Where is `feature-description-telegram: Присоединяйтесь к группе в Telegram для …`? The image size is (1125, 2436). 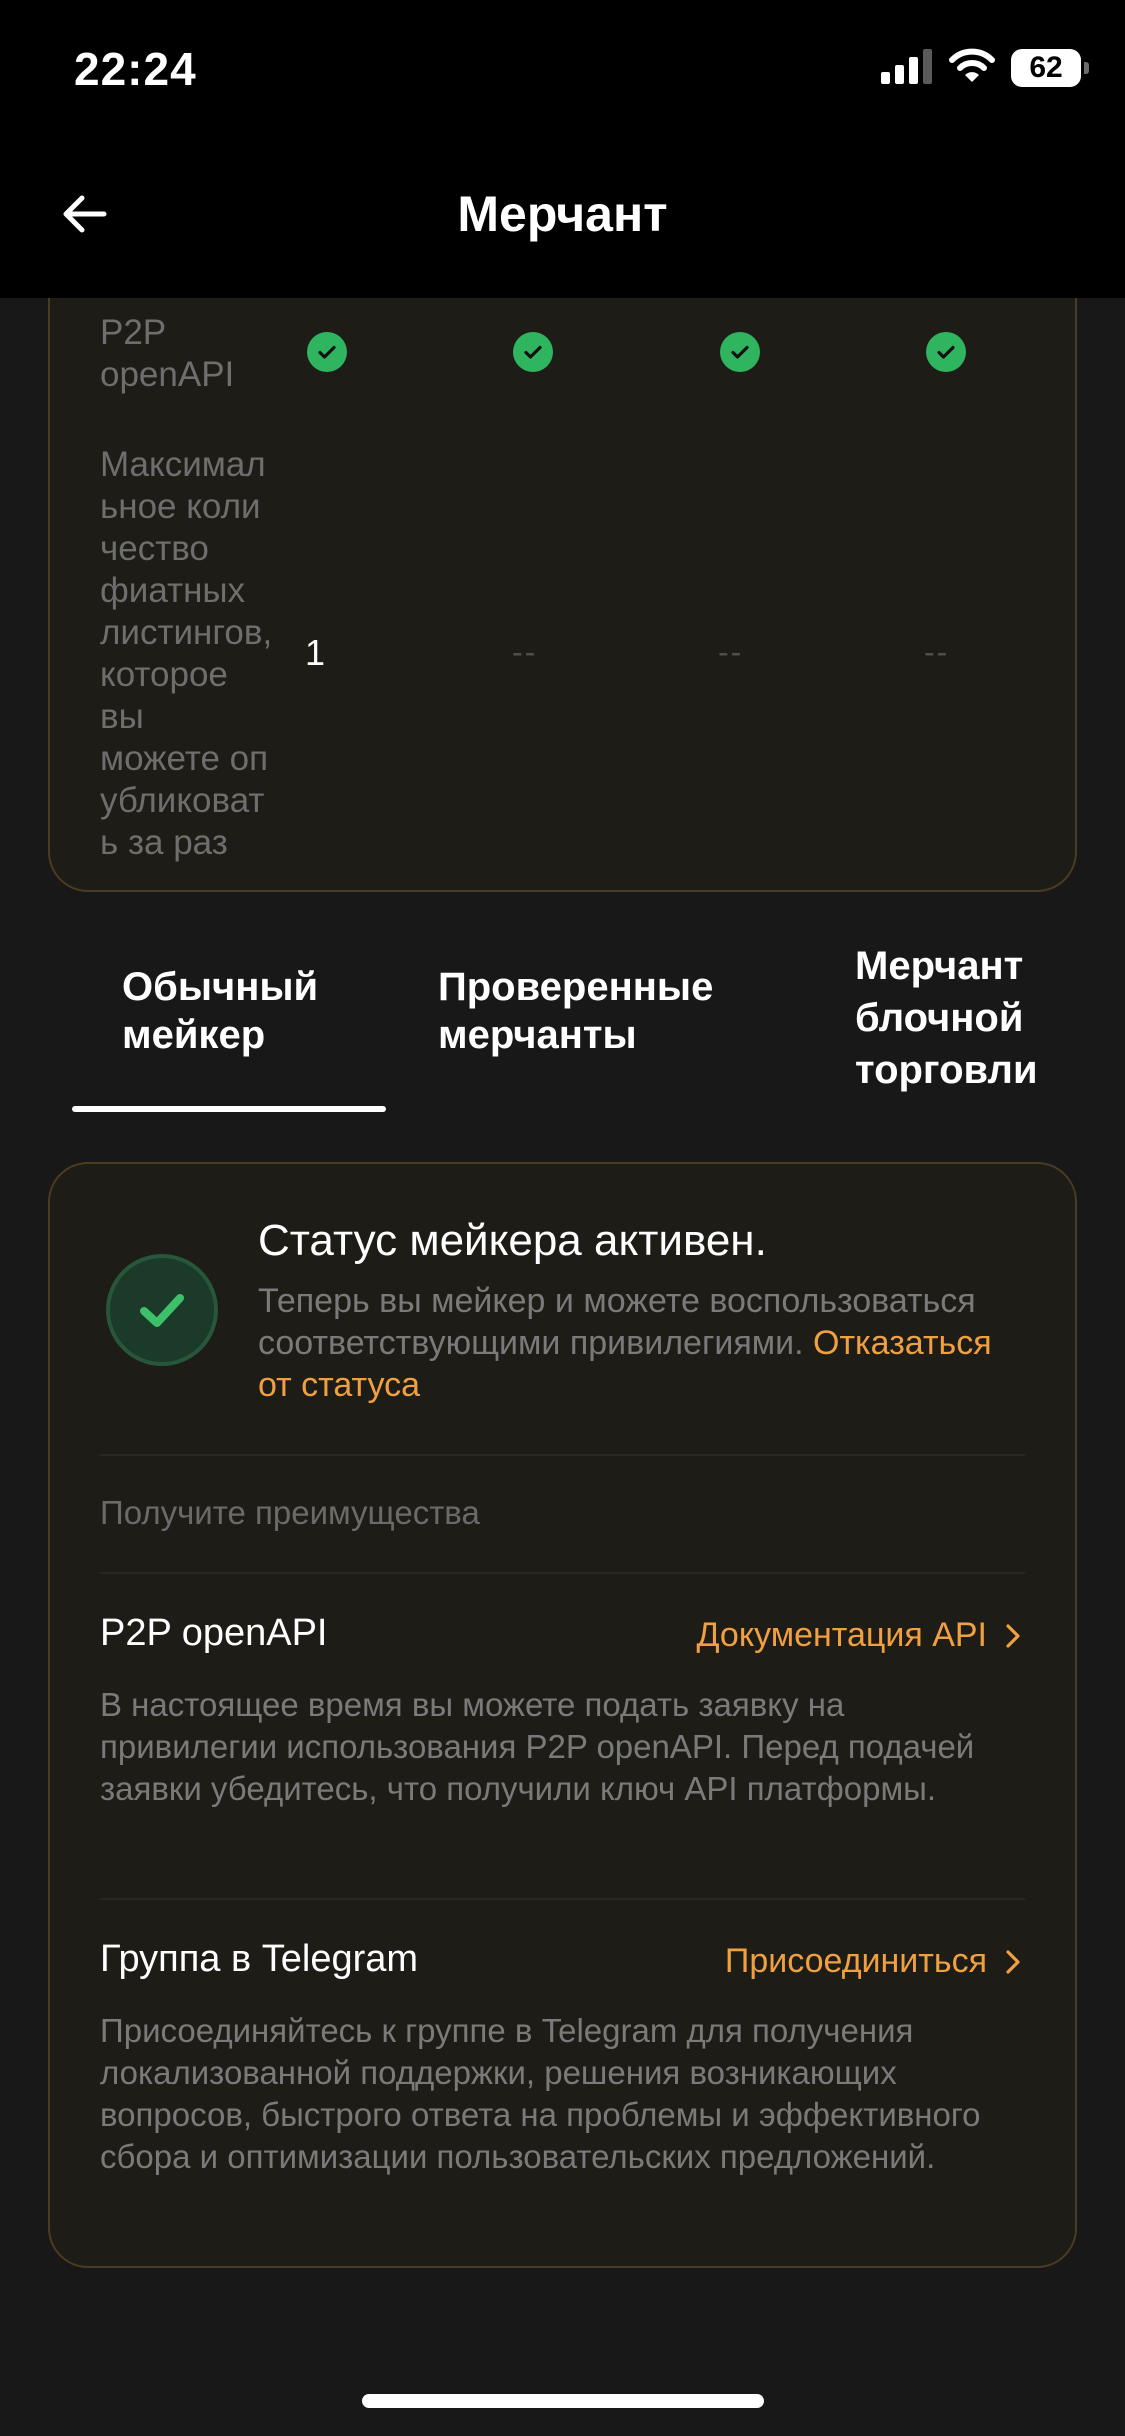
feature-description-telegram: Присоединяйтесь к группе в Telegram для … is located at coordinates (540, 2093).